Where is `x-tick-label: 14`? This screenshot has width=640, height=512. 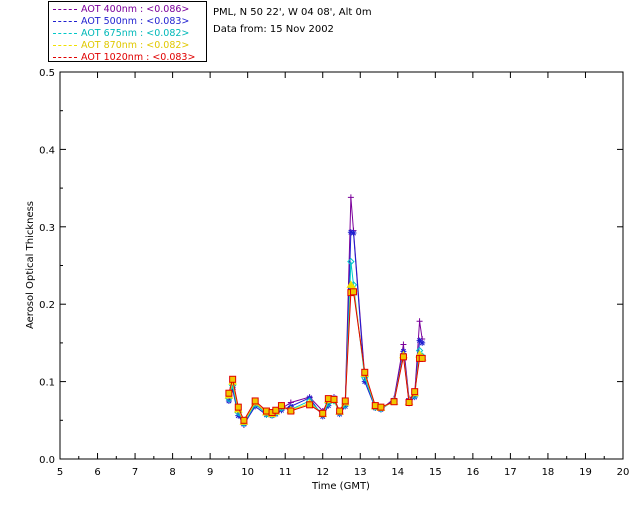 x-tick-label: 14 is located at coordinates (397, 472).